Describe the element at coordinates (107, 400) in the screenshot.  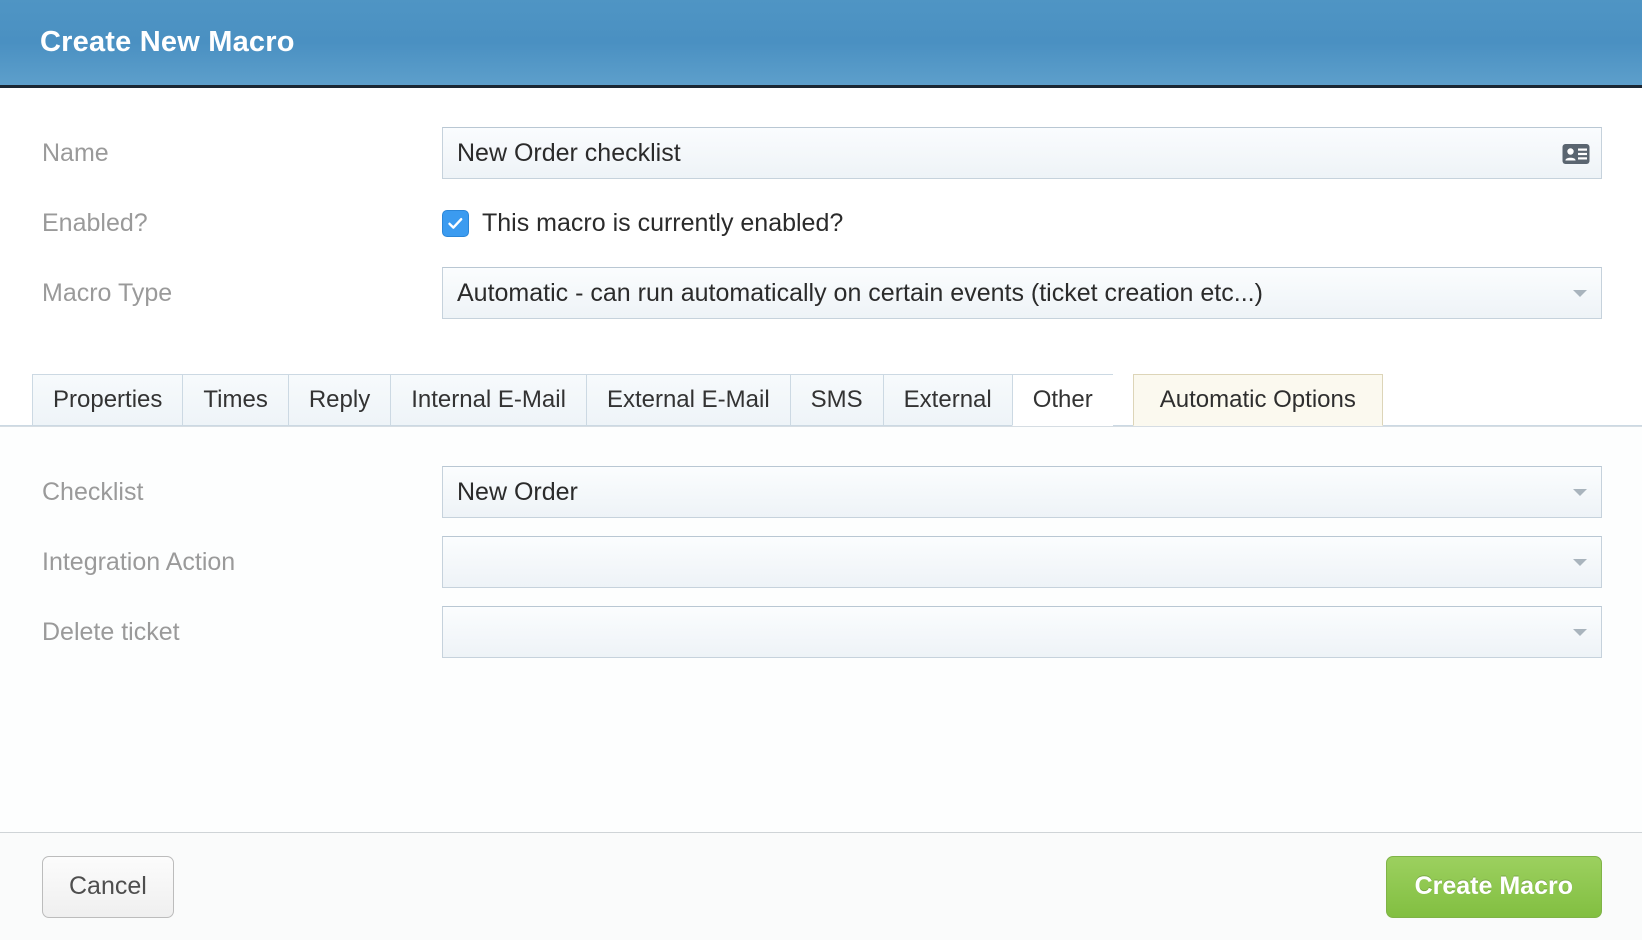
I see `tab-properties: Properties` at that location.